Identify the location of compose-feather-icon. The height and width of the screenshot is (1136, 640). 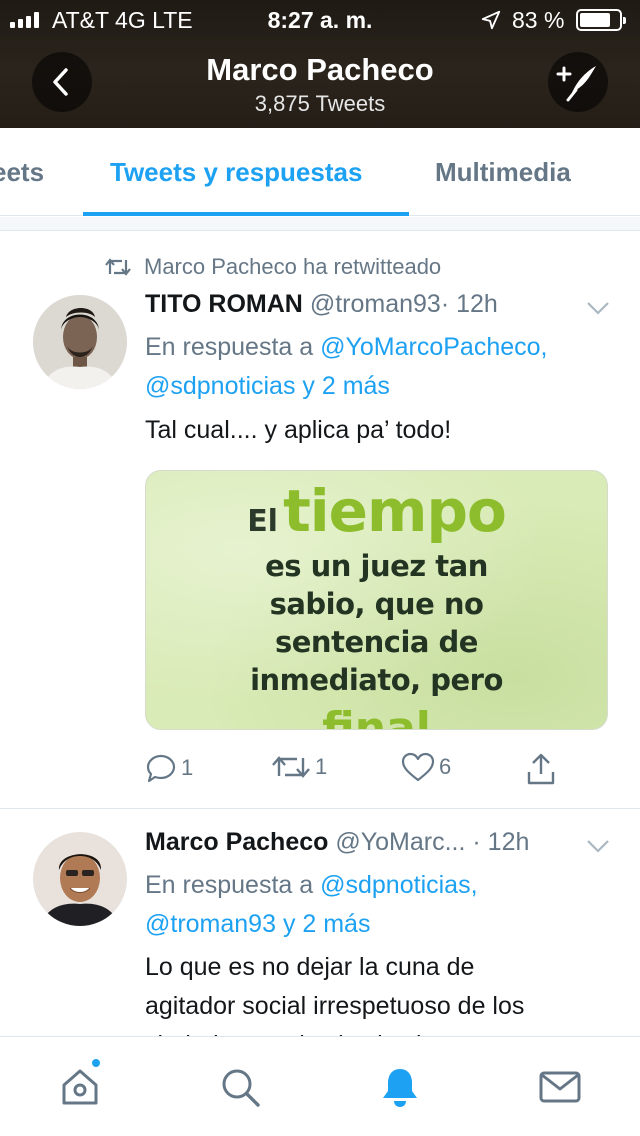
(576, 84).